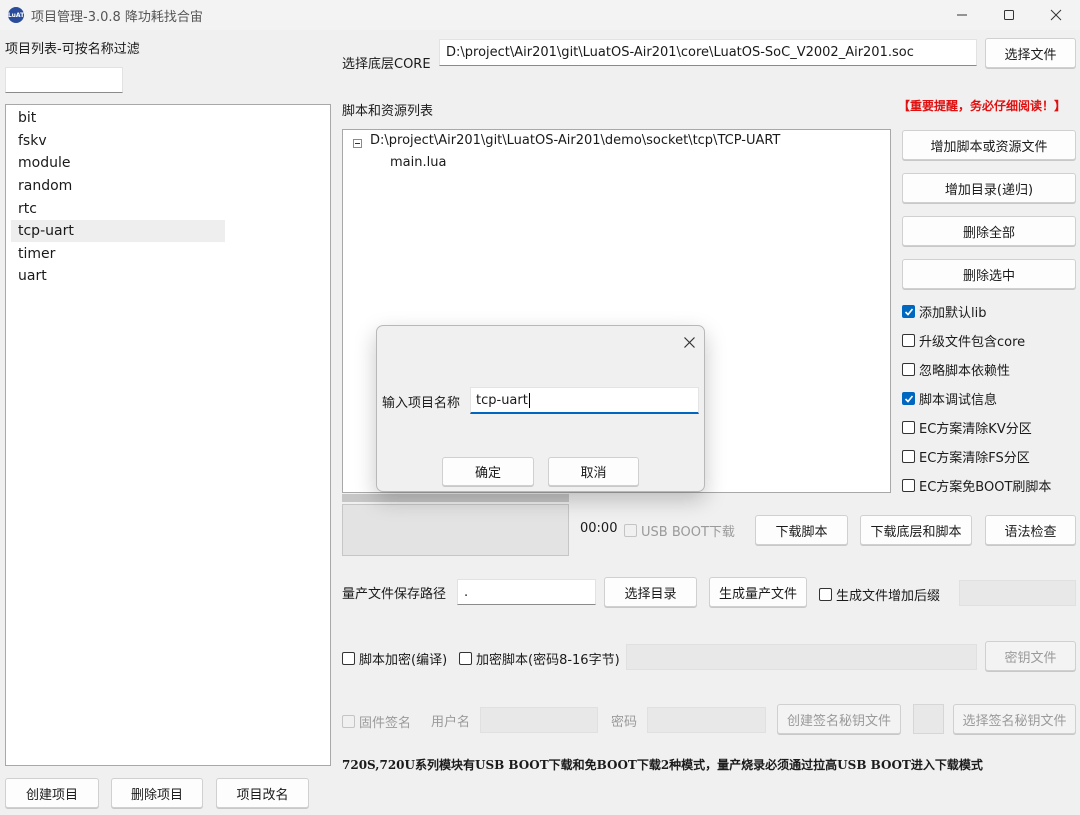 This screenshot has width=1080, height=815. I want to click on option-label: EC方案免BOOT刷脚本, so click(985, 487).